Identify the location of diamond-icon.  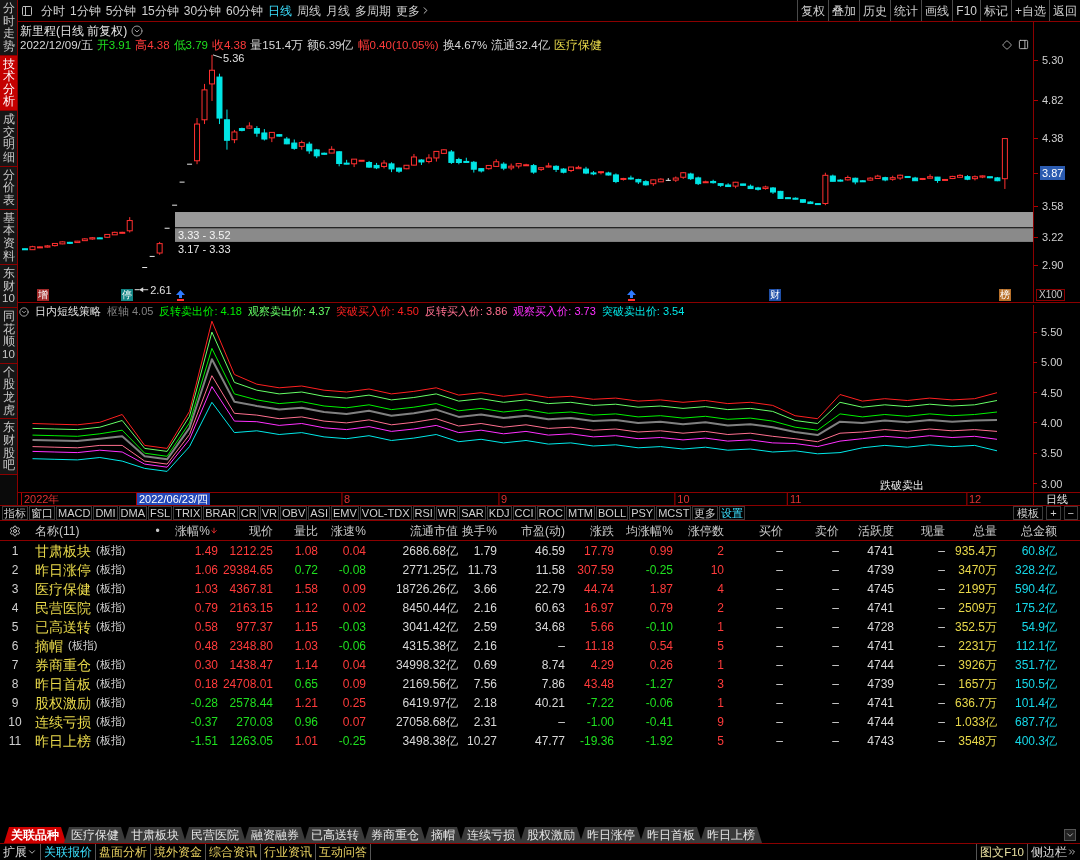
(1007, 44).